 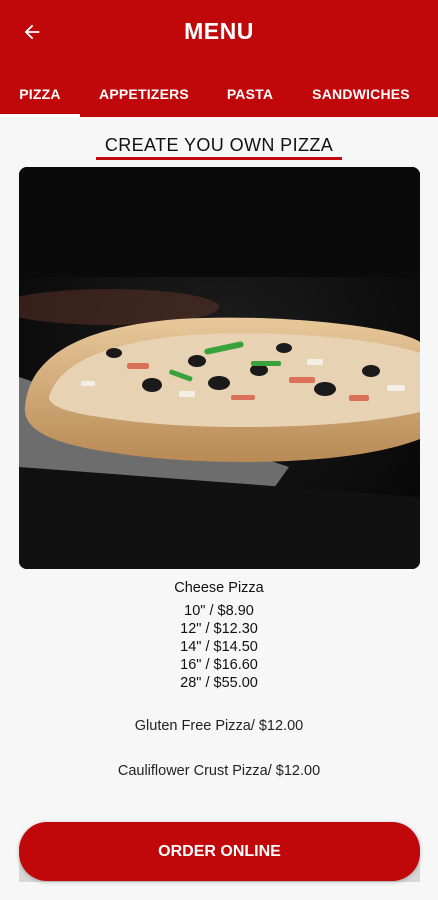 I want to click on section-title: CREATE YOU OWN PIZZA, so click(x=219, y=145).